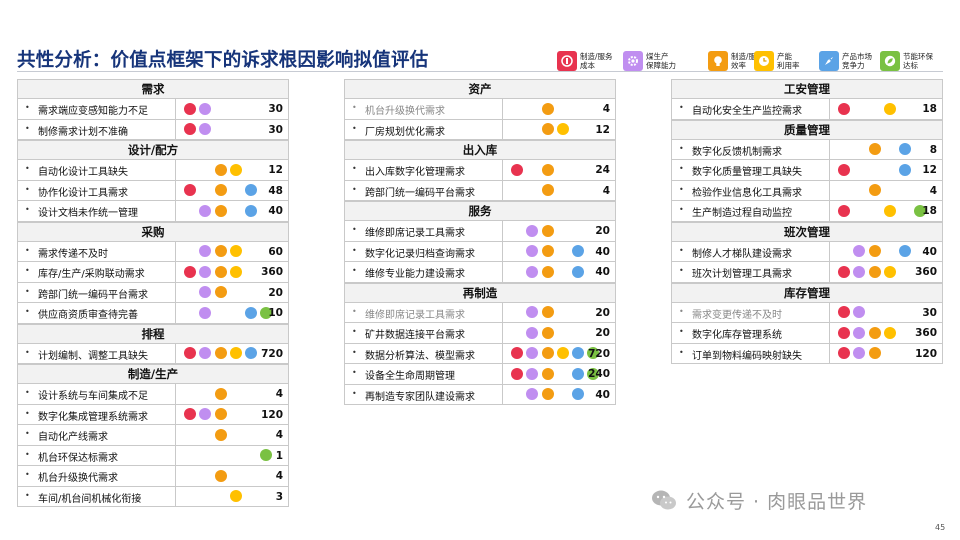 This screenshot has height=540, width=960. What do you see at coordinates (926, 272) in the screenshot?
I see `row-value: 360` at bounding box center [926, 272].